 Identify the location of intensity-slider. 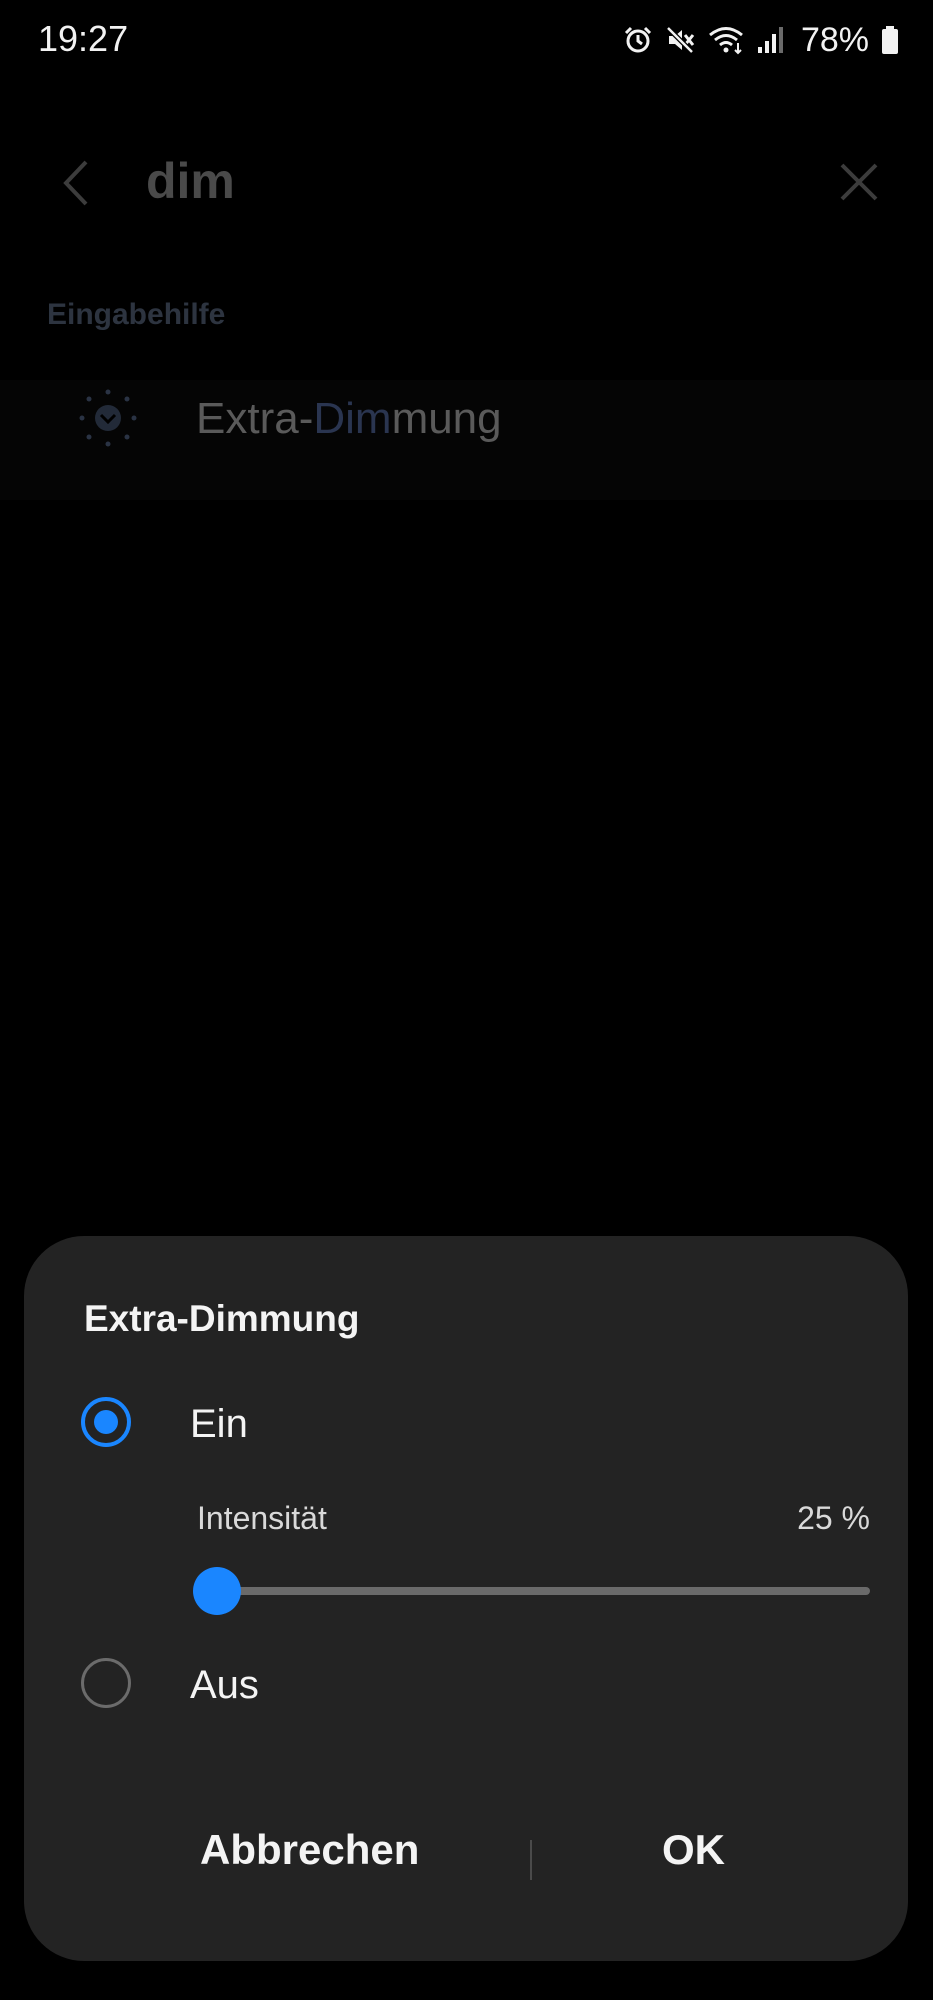
(531, 1591).